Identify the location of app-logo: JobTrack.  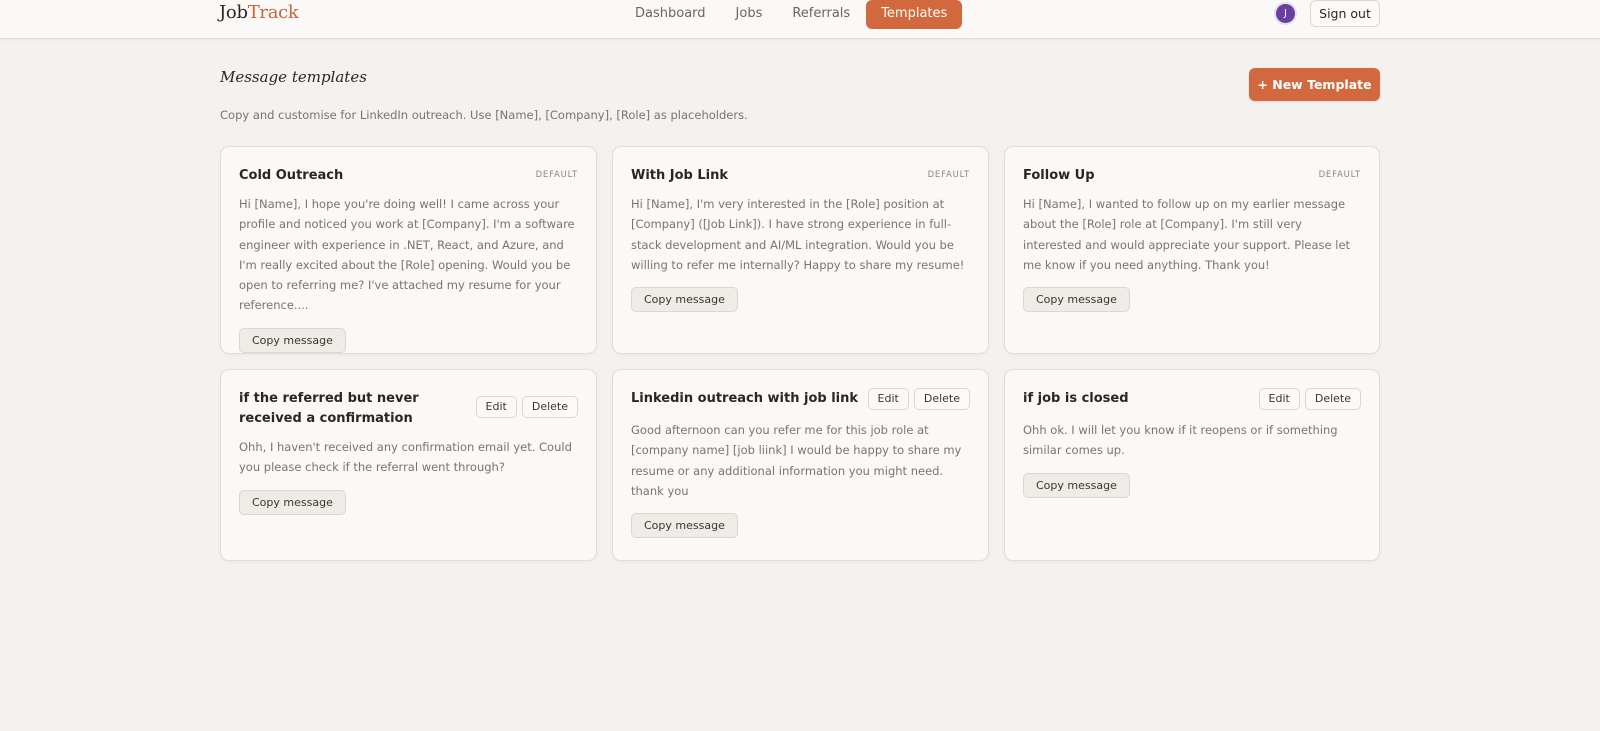
(259, 12).